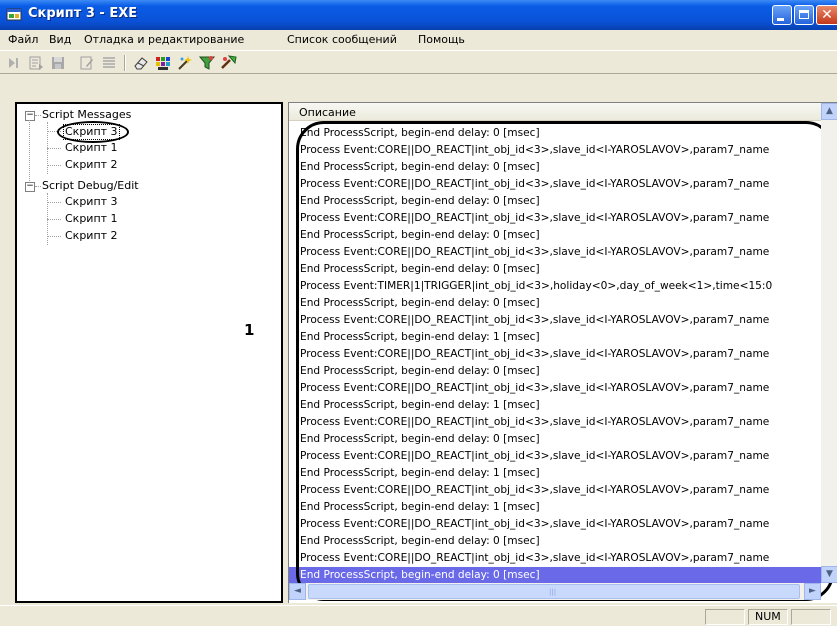 This screenshot has width=837, height=626. What do you see at coordinates (327, 112) in the screenshot?
I see `column-header-label: Описание` at bounding box center [327, 112].